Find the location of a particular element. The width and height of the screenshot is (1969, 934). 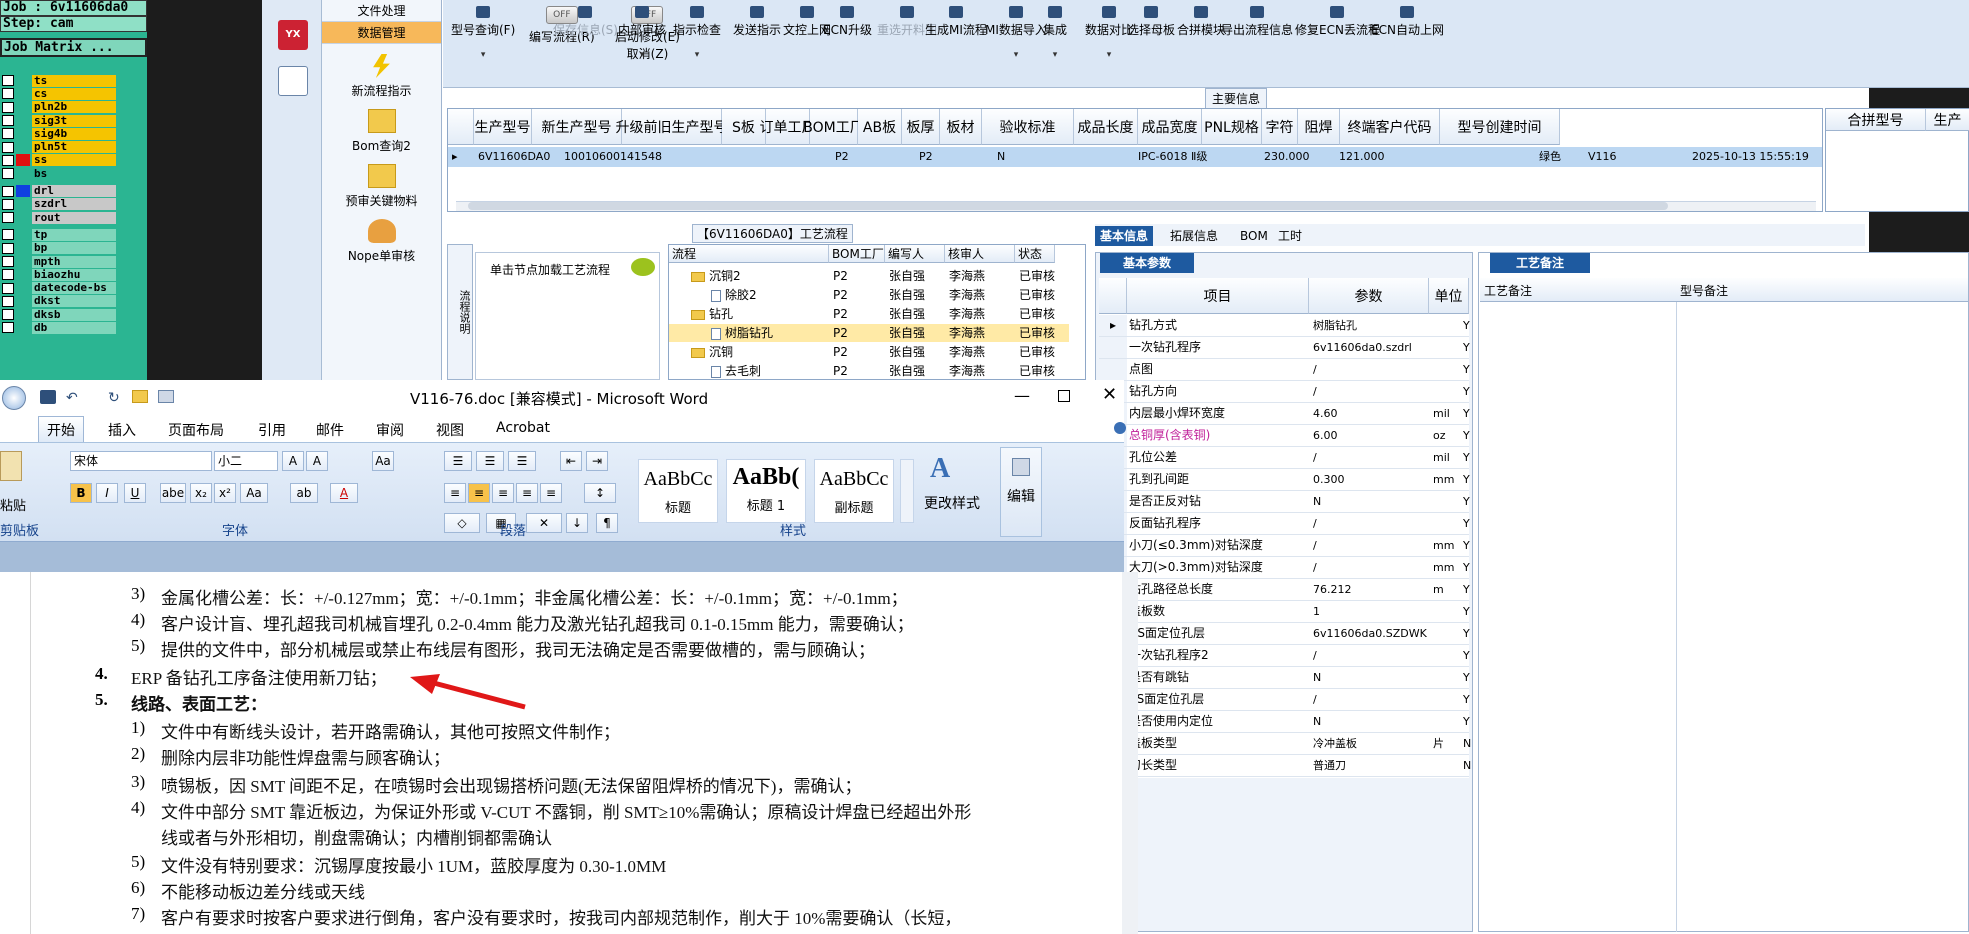

underline-icon: U is located at coordinates (135, 493).